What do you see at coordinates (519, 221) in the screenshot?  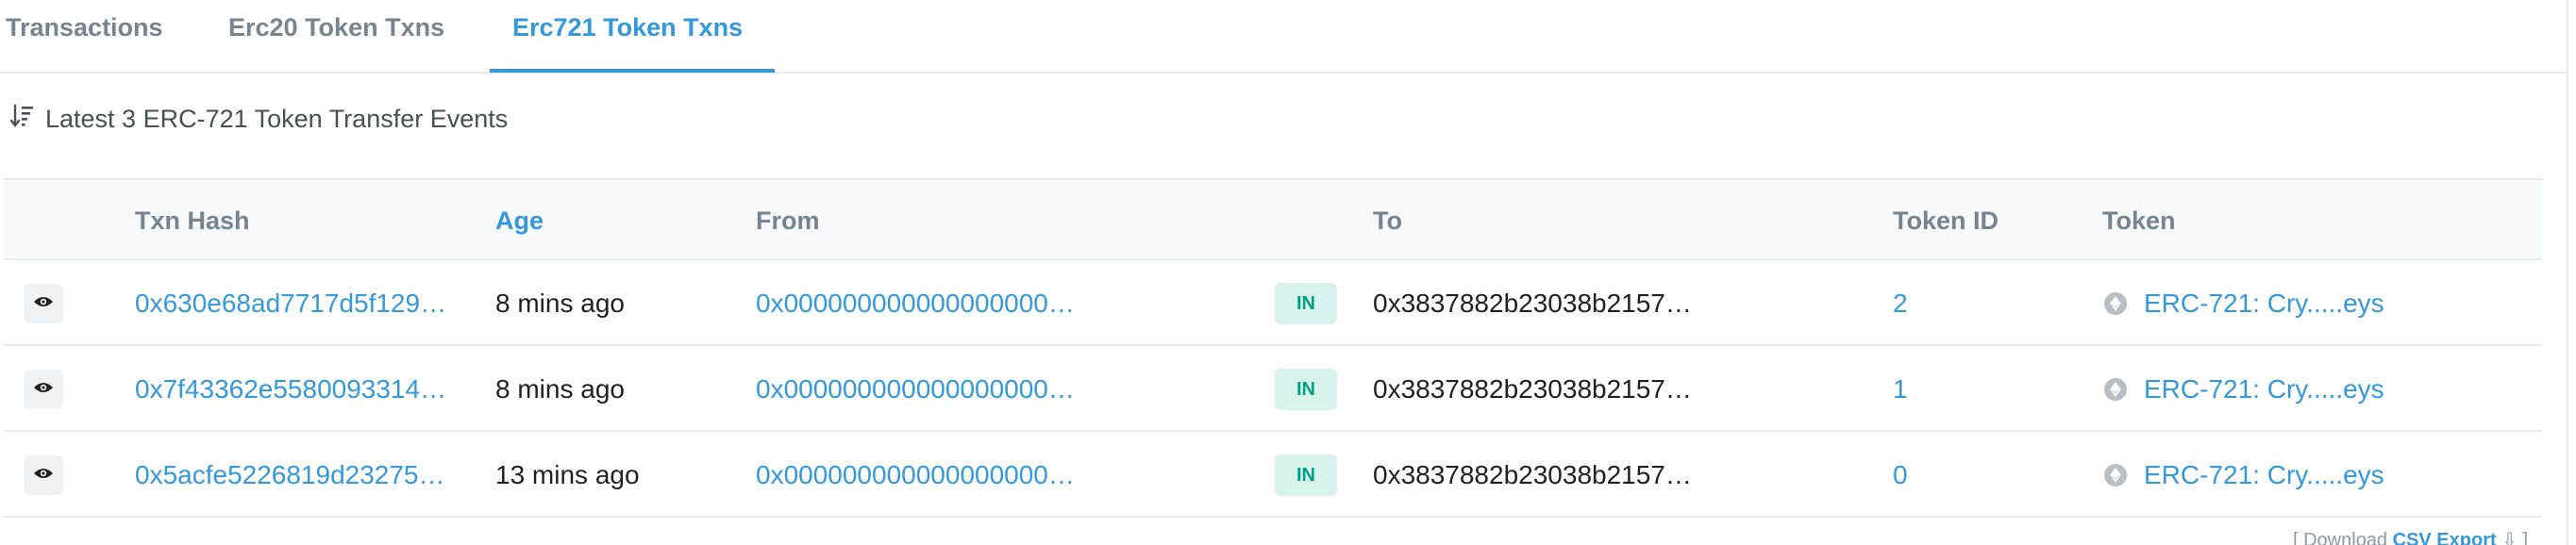 I see `column-header-age: Age` at bounding box center [519, 221].